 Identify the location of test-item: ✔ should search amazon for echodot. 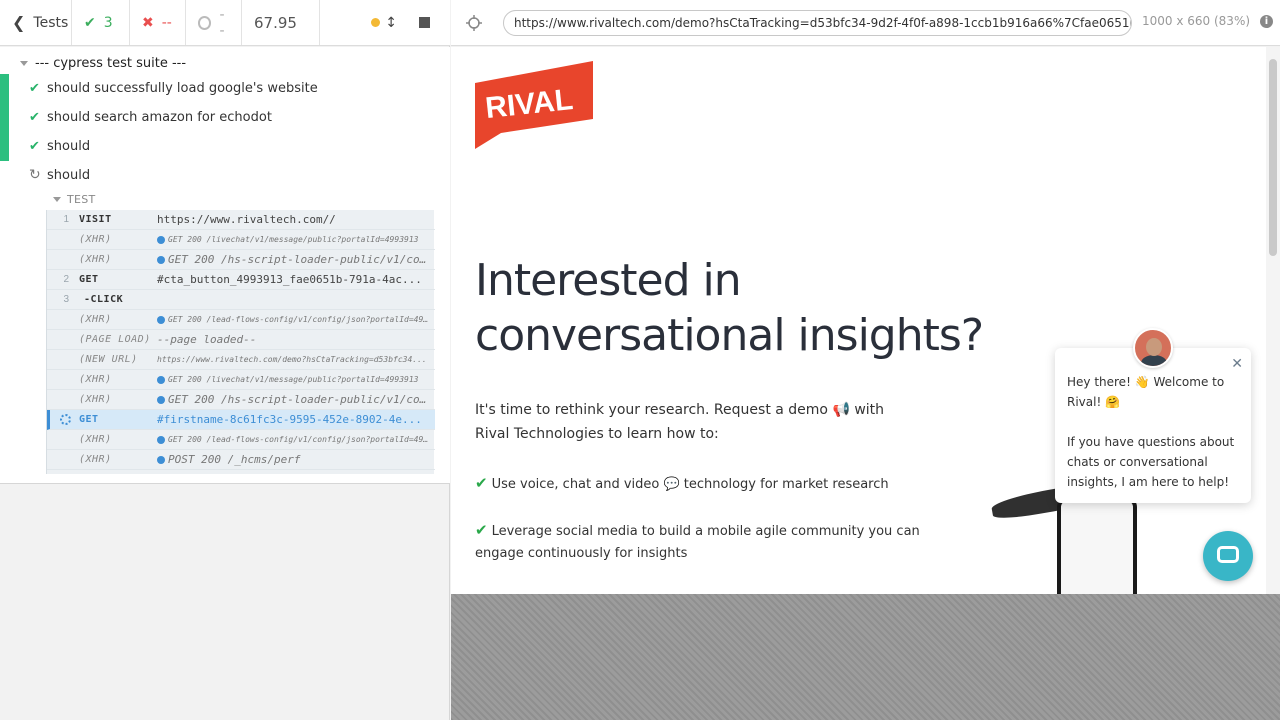
(224, 117).